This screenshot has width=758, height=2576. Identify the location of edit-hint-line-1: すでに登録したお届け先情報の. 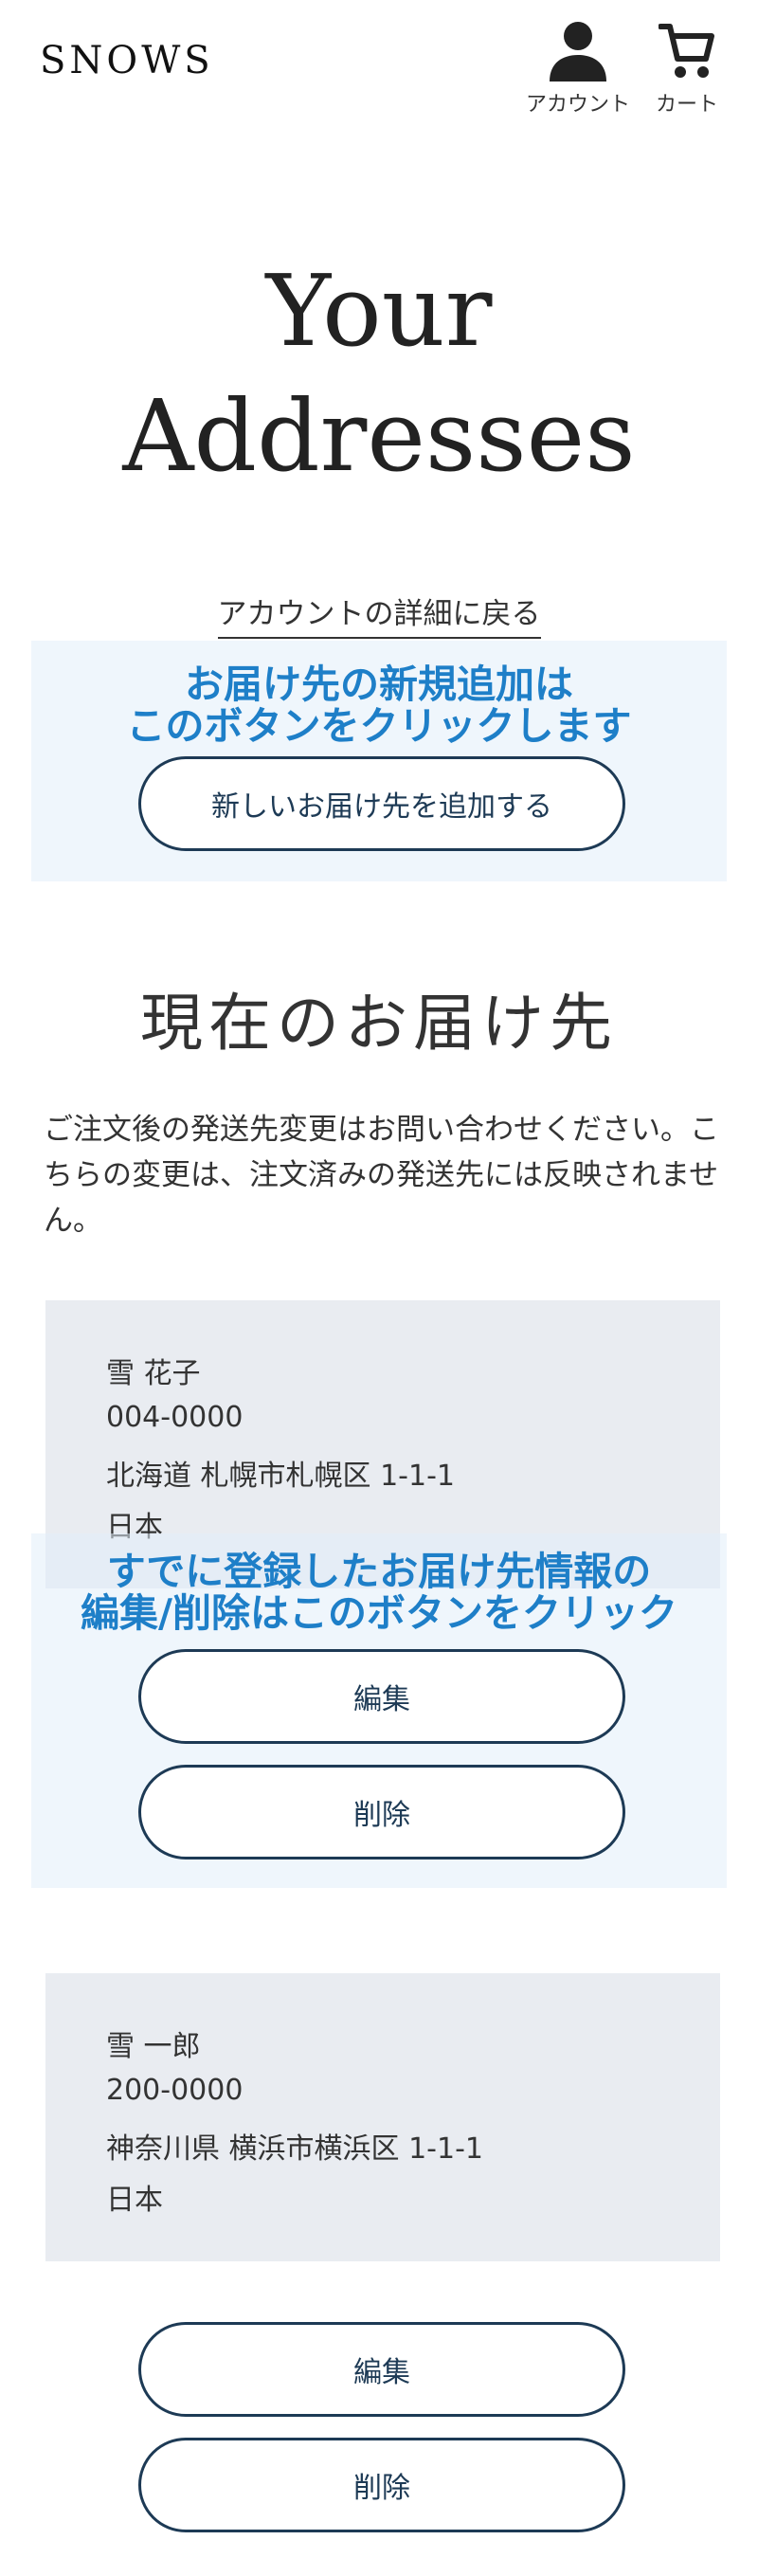
(379, 1571).